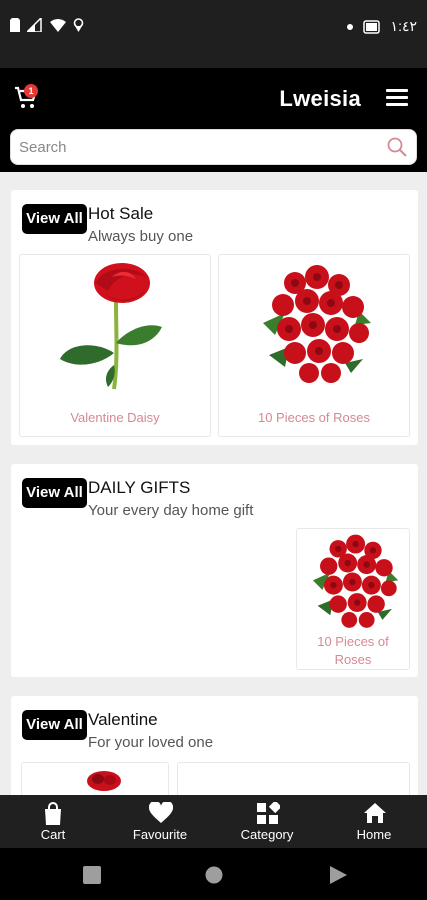  I want to click on home-circle-icon, so click(214, 875).